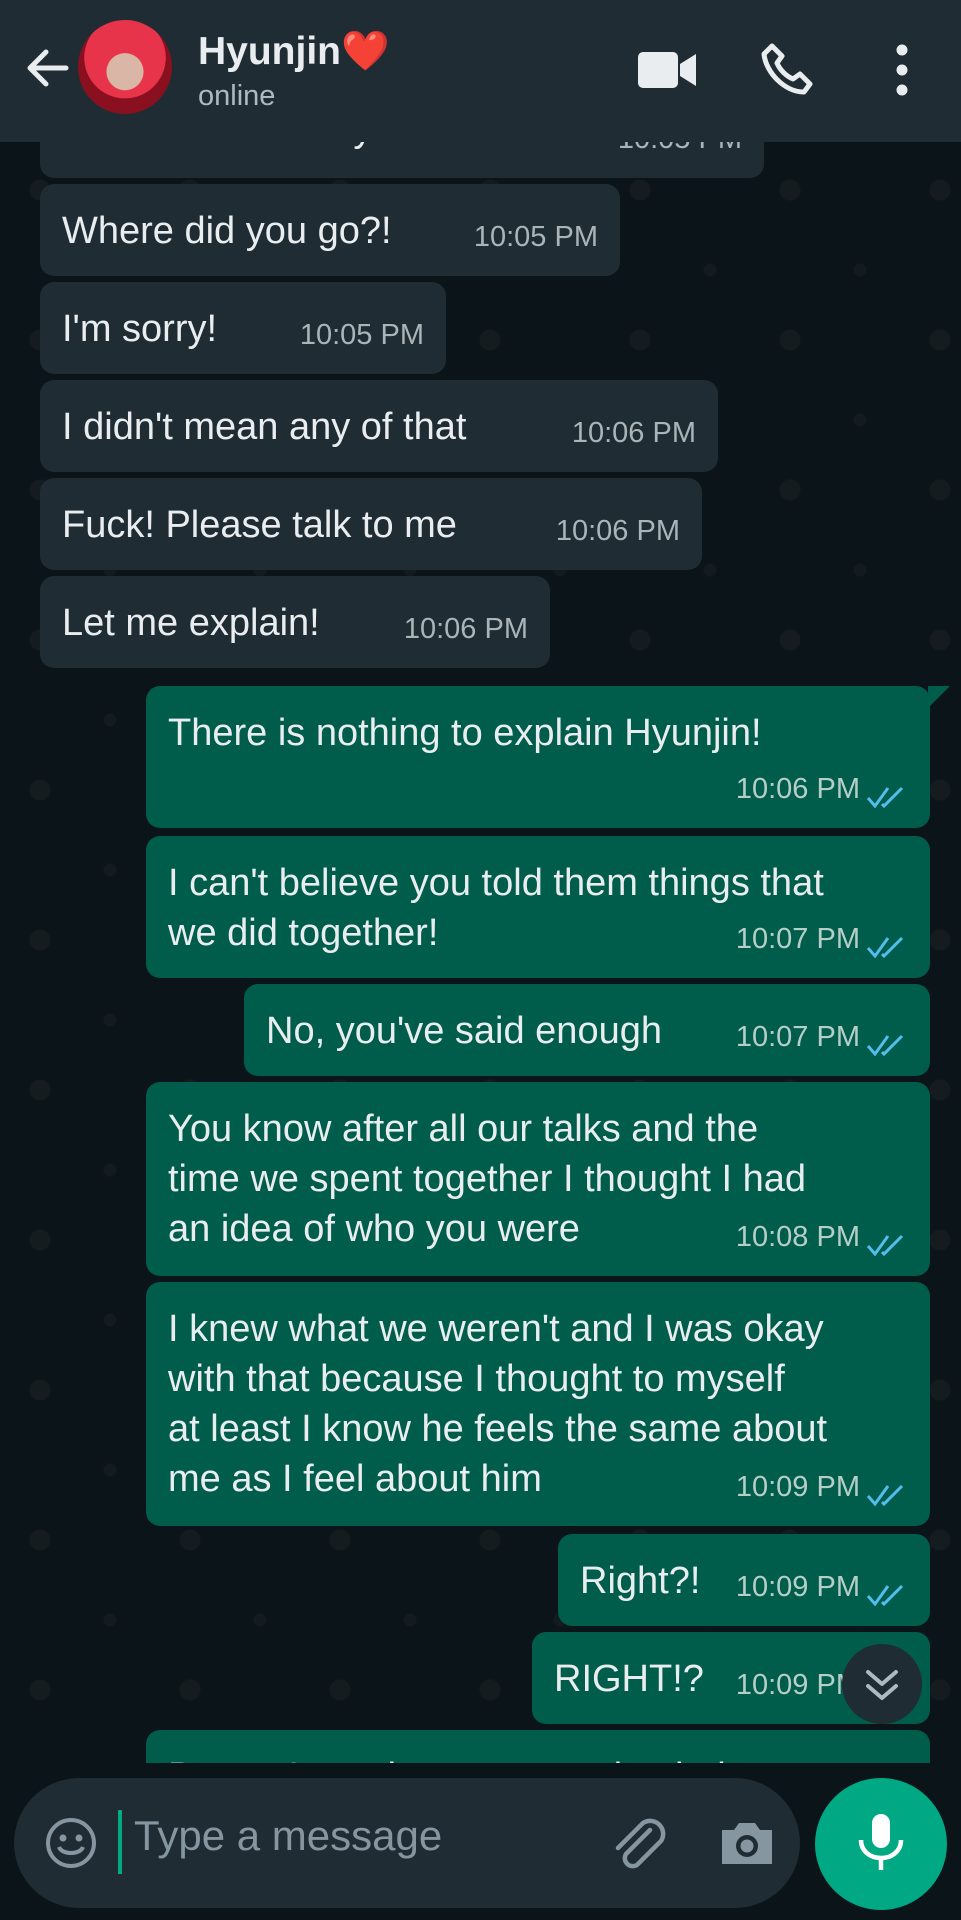 This screenshot has height=1920, width=961. I want to click on message-bubble-incoming: I didn't mean any of that 10:06 PM, so click(379, 426).